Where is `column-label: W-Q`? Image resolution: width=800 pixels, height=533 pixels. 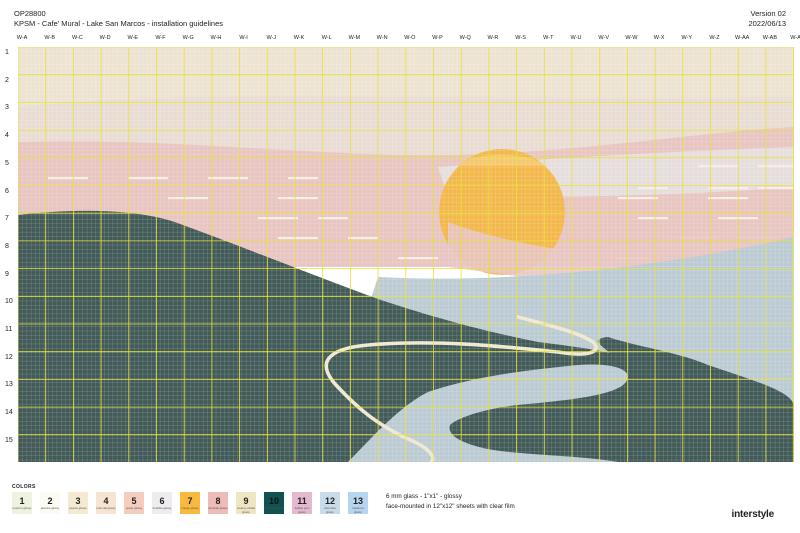
column-label: W-Q is located at coordinates (465, 38).